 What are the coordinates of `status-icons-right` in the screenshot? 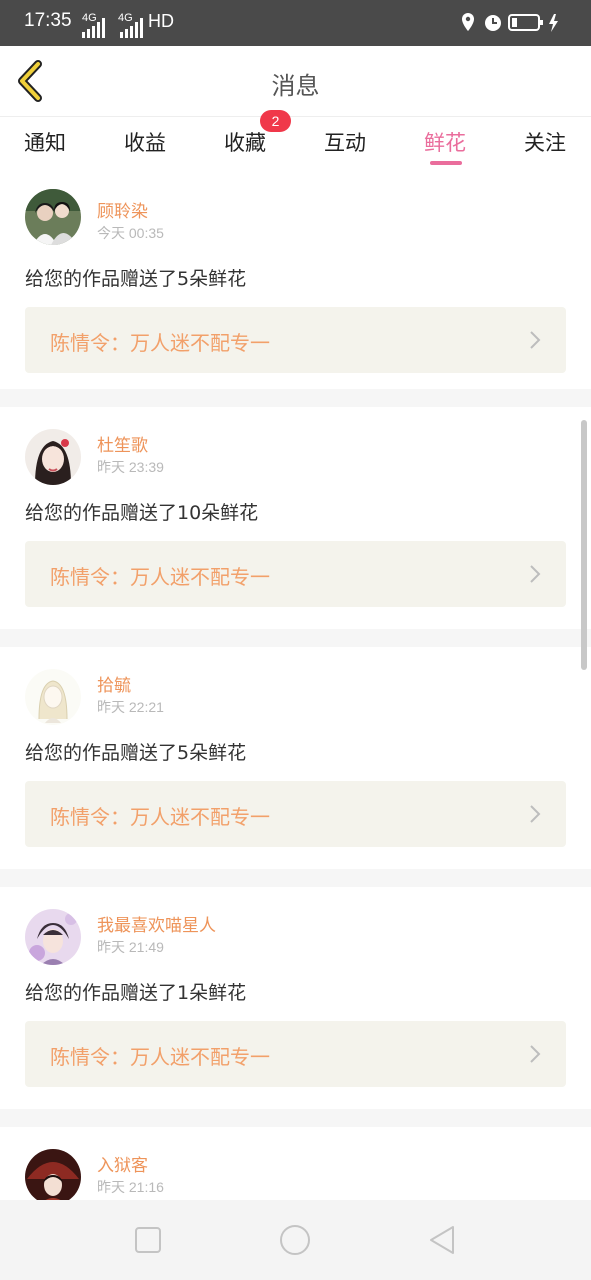 It's located at (516, 23).